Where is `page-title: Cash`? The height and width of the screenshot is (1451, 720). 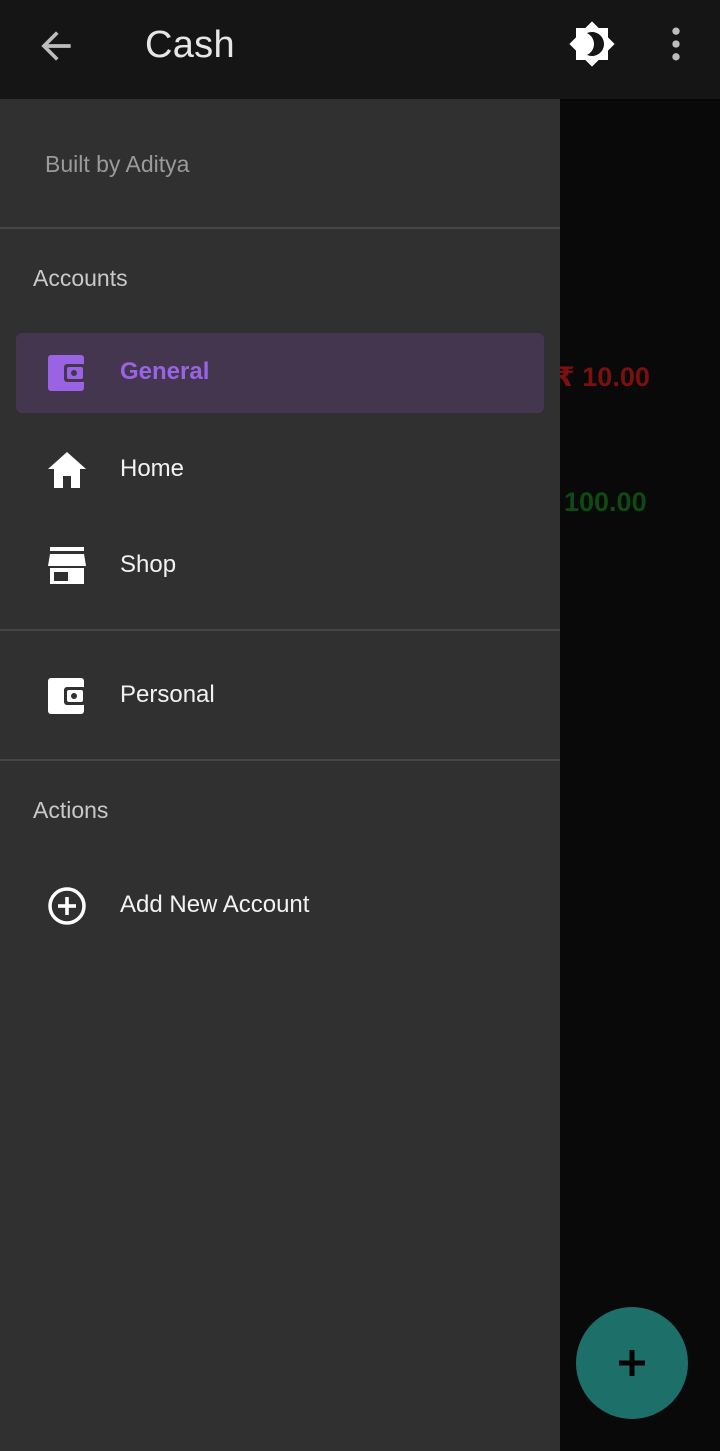 page-title: Cash is located at coordinates (190, 45).